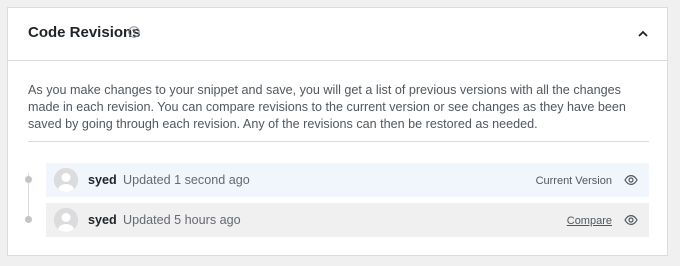 The width and height of the screenshot is (680, 266). I want to click on compare-link: Compare, so click(589, 221).